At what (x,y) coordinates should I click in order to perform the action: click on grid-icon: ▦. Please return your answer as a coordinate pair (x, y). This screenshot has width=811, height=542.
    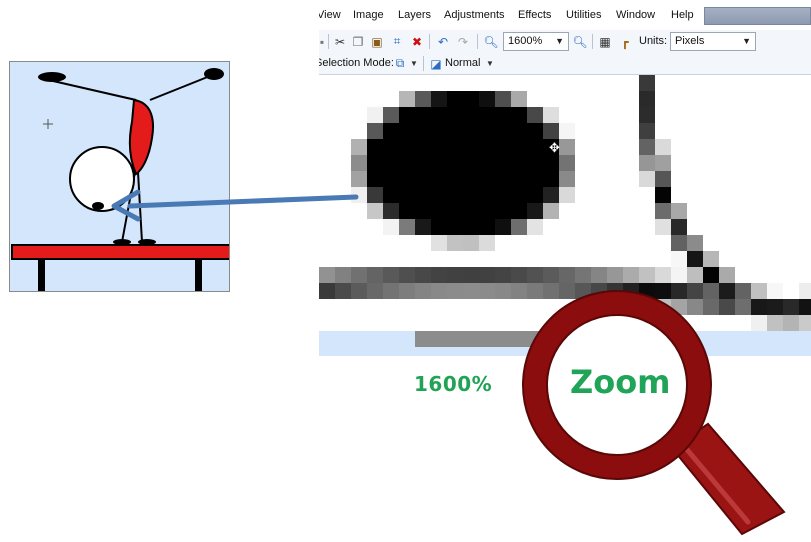
    Looking at the image, I should click on (605, 41).